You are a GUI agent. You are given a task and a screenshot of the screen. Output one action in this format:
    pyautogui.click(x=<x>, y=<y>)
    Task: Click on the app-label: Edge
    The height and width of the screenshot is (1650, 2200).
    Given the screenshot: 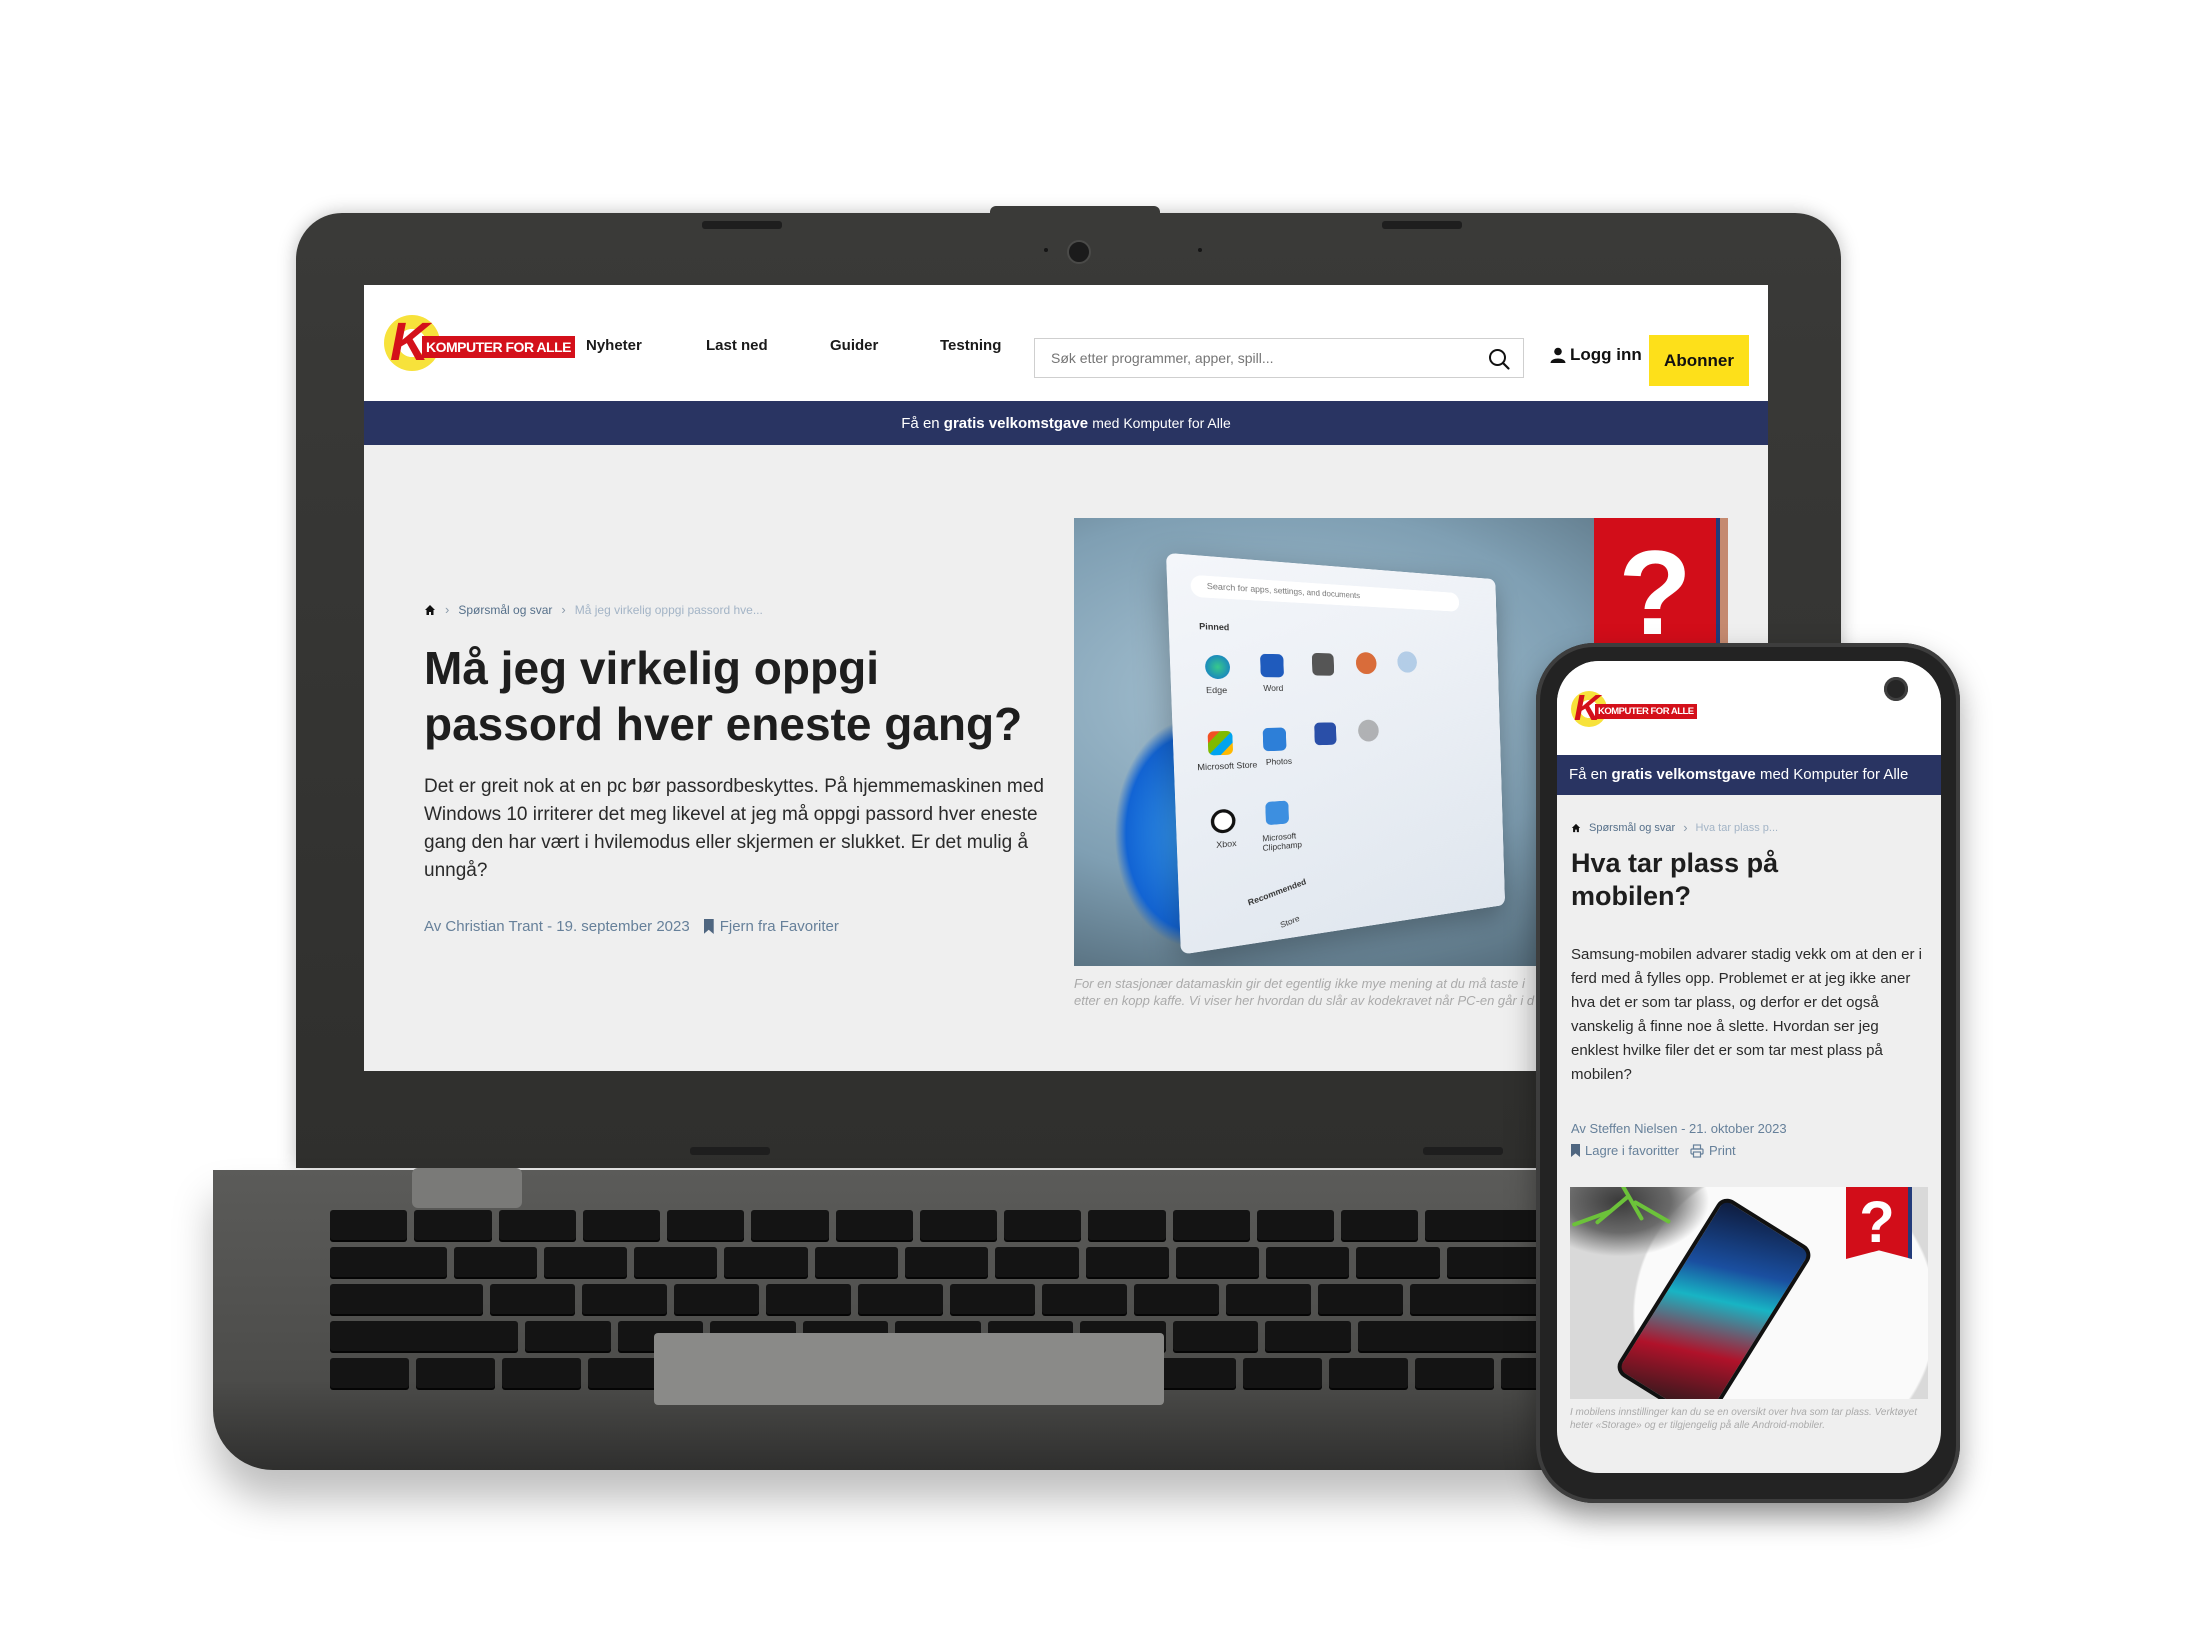 What is the action you would take?
    pyautogui.click(x=1216, y=690)
    